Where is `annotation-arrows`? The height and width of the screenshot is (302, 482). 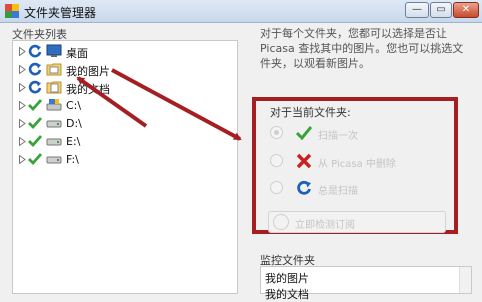
annotation-arrows is located at coordinates (159, 104).